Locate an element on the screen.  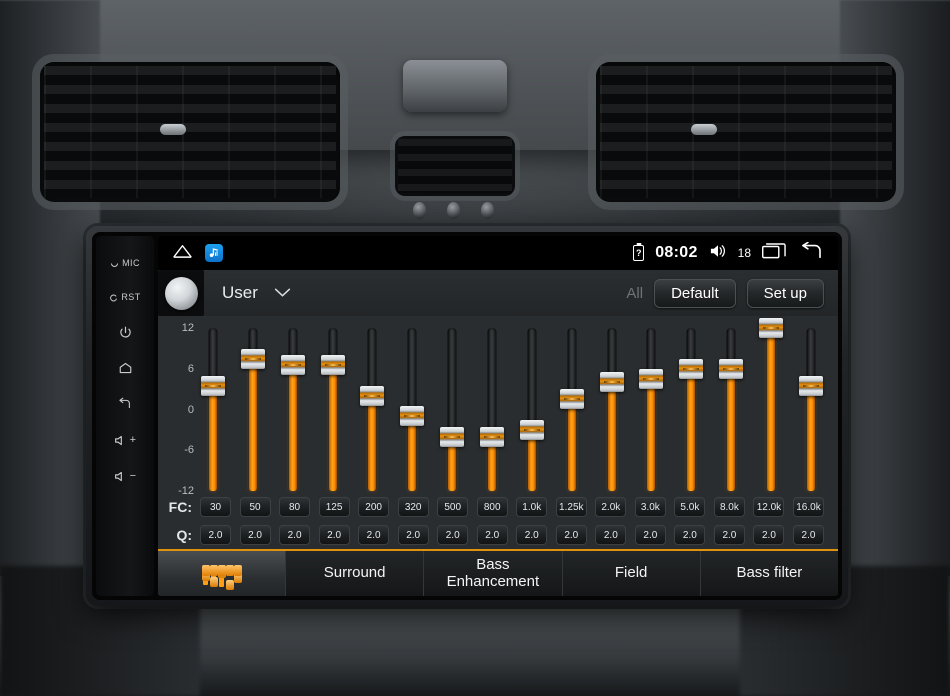
fc-cell: 200 is located at coordinates (374, 507).